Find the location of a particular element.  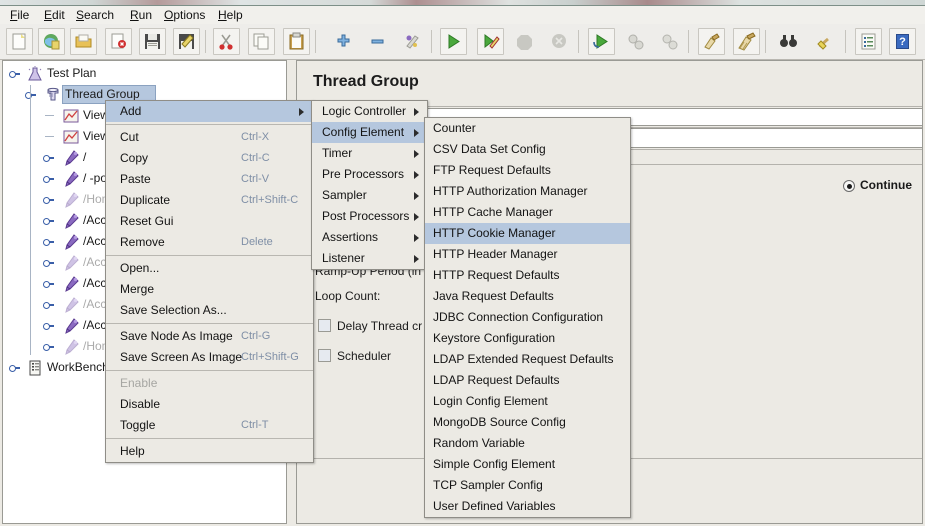

toolbar-start-button is located at coordinates (453, 41).